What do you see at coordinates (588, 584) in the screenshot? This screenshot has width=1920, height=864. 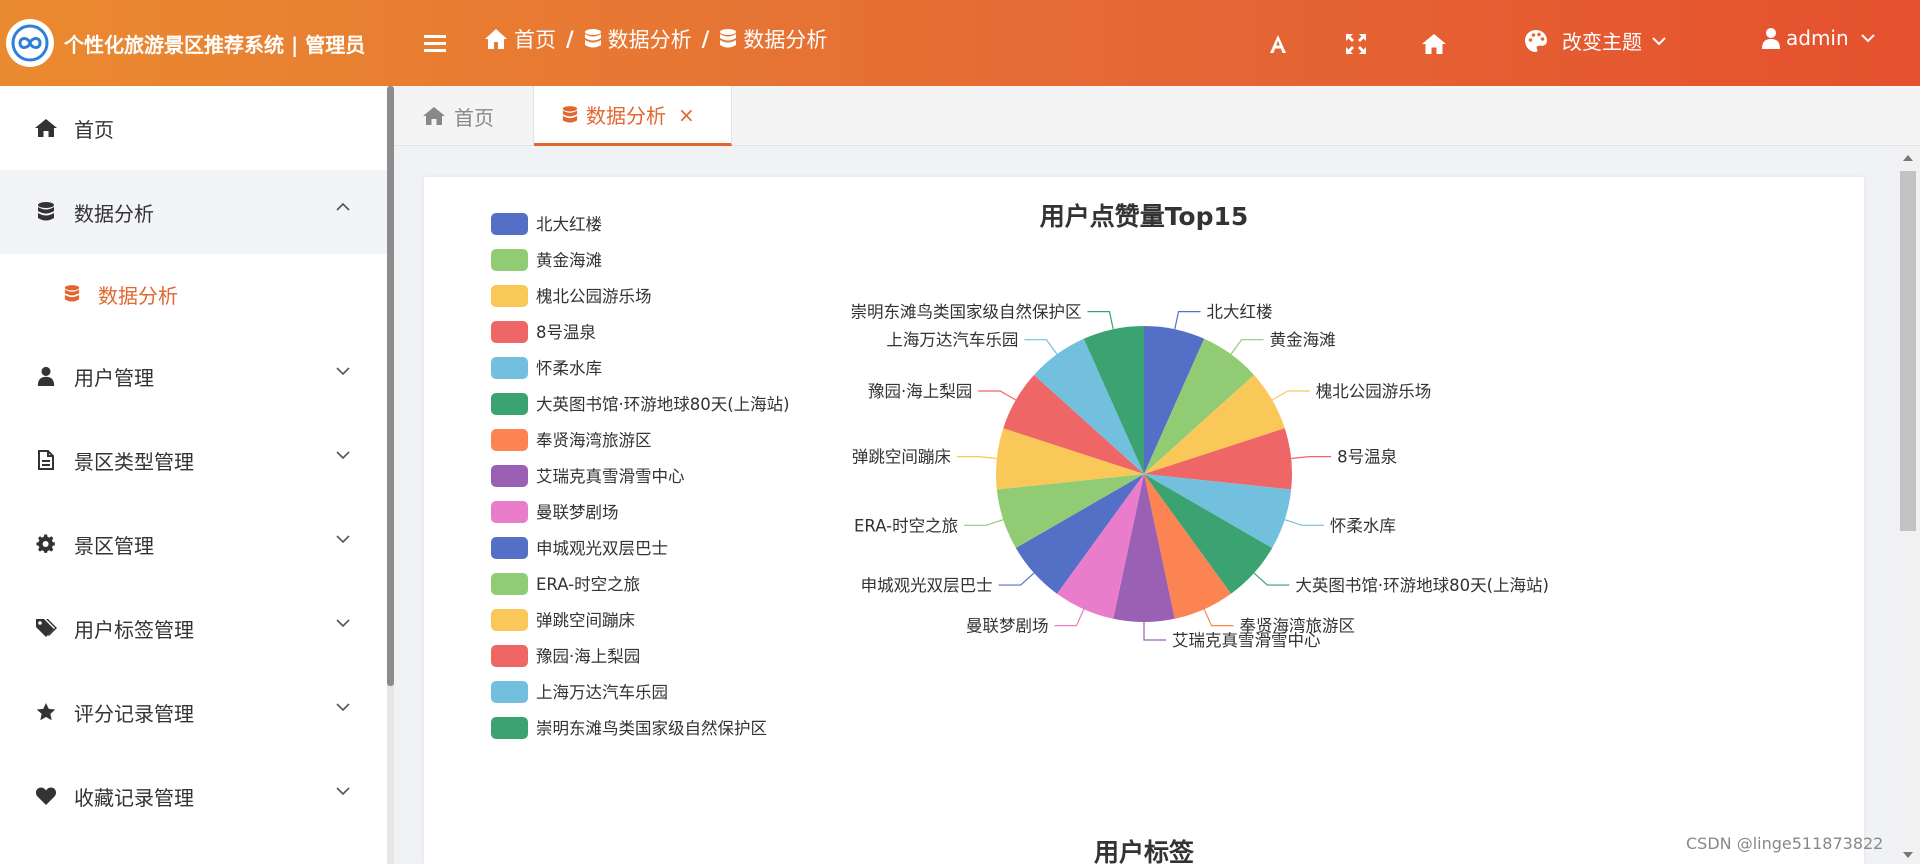 I see `legend-label: ERA-时空之旅` at bounding box center [588, 584].